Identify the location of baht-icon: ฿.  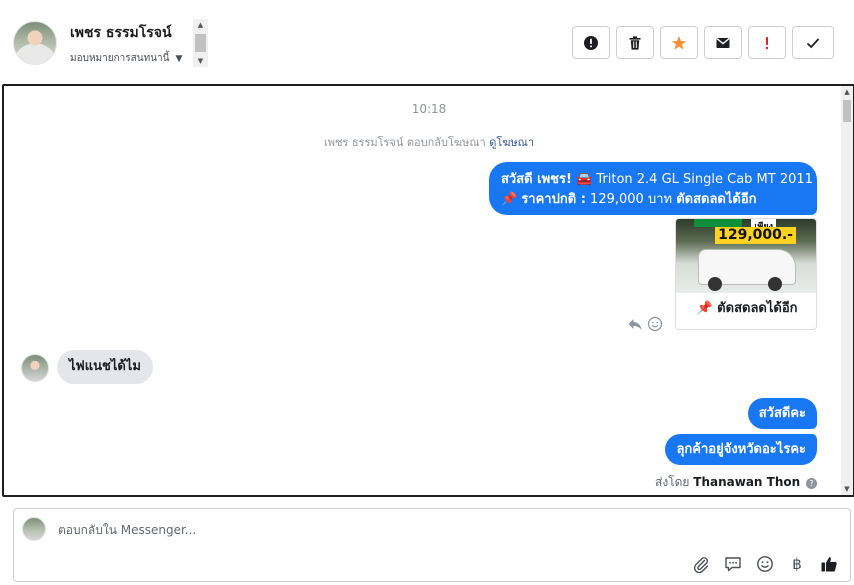
(797, 564).